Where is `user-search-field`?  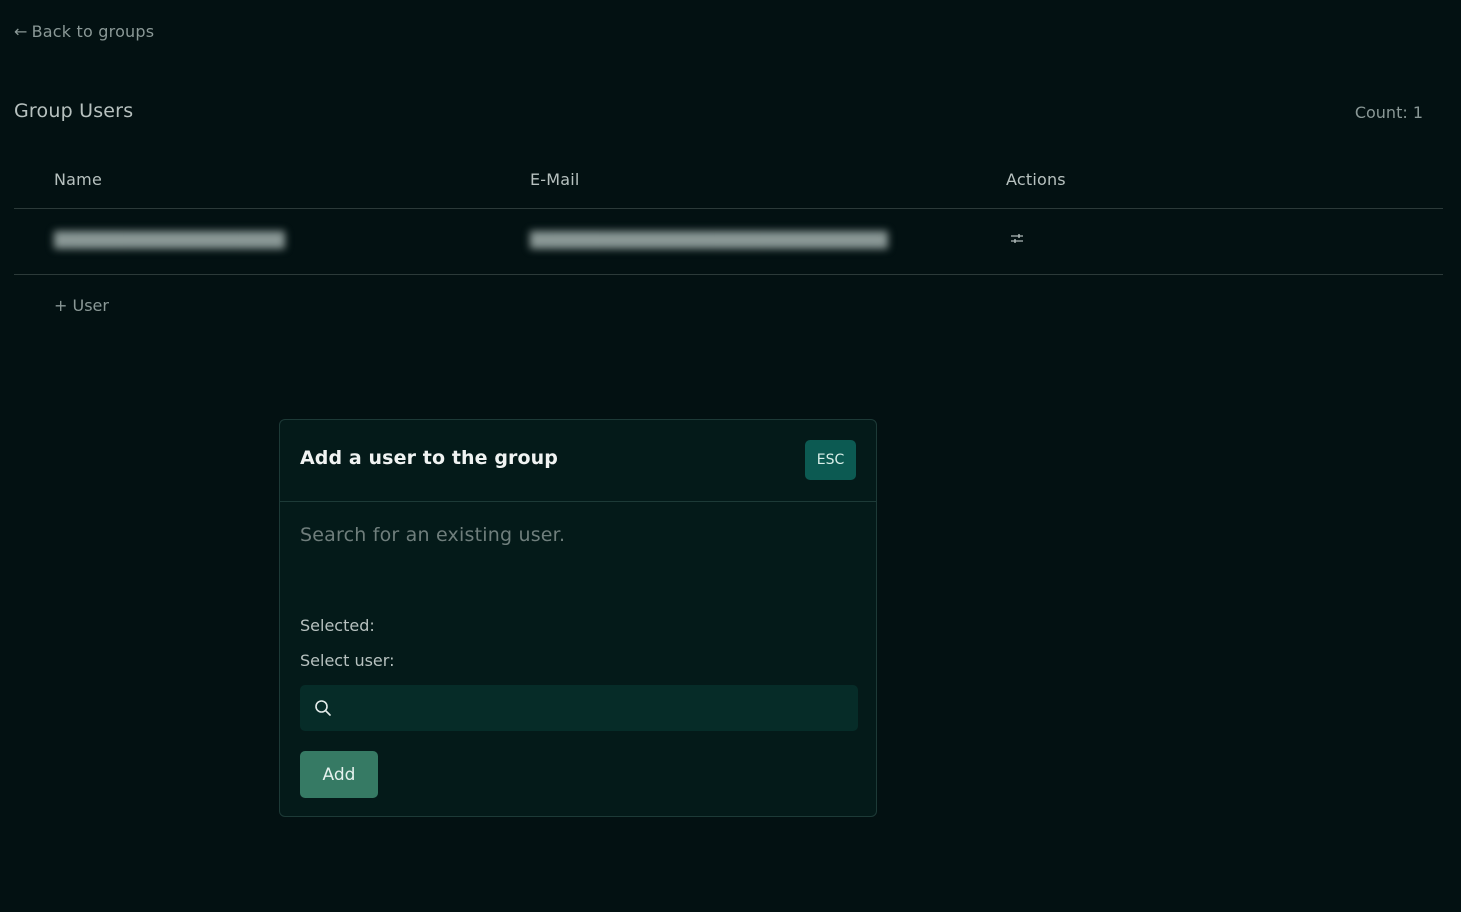 user-search-field is located at coordinates (579, 708).